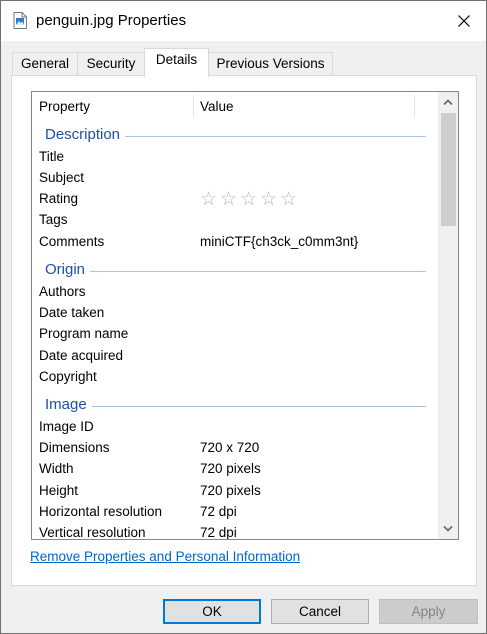 The width and height of the screenshot is (487, 634). I want to click on close-button, so click(464, 21).